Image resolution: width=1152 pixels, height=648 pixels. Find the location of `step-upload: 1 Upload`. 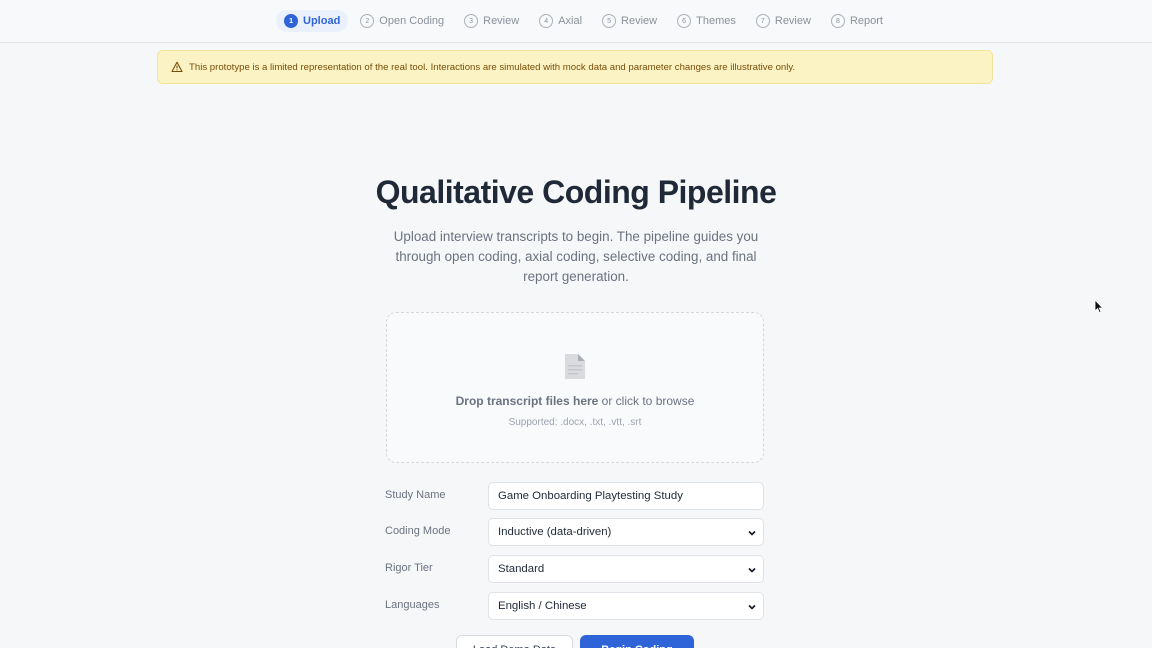

step-upload: 1 Upload is located at coordinates (312, 21).